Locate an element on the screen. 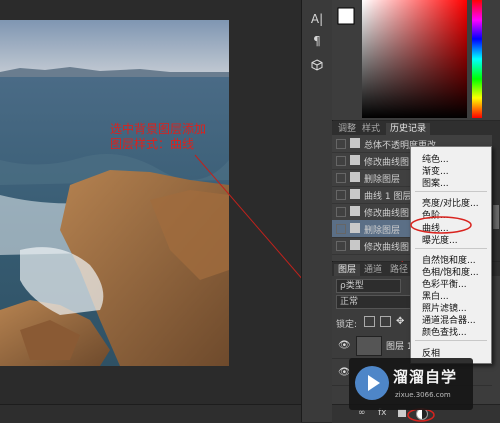  color-picker-field is located at coordinates (416, 60).